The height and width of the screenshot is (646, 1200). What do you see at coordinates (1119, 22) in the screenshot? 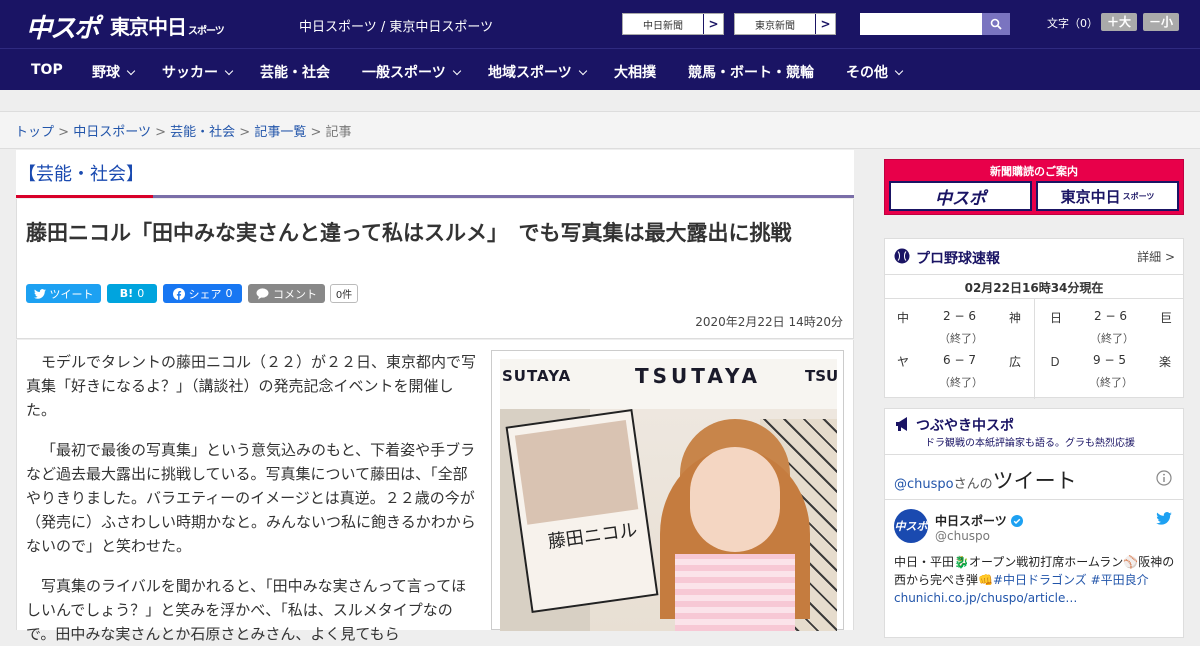
I see `font-larger-button: ＋大` at bounding box center [1119, 22].